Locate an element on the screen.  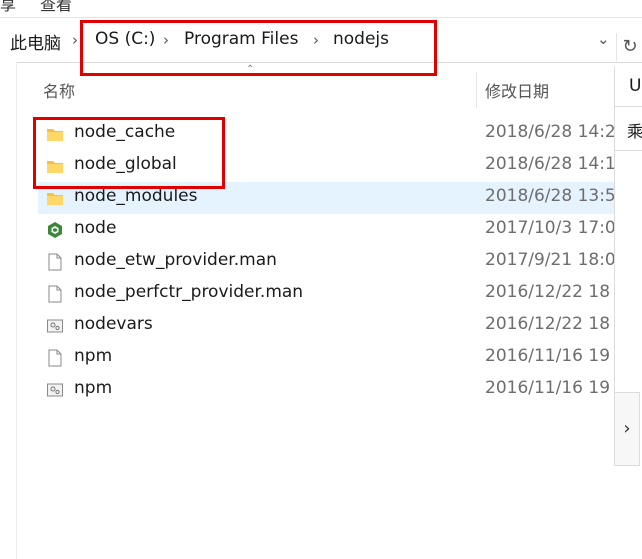
chevron-down-icon: ⌄ is located at coordinates (603, 39).